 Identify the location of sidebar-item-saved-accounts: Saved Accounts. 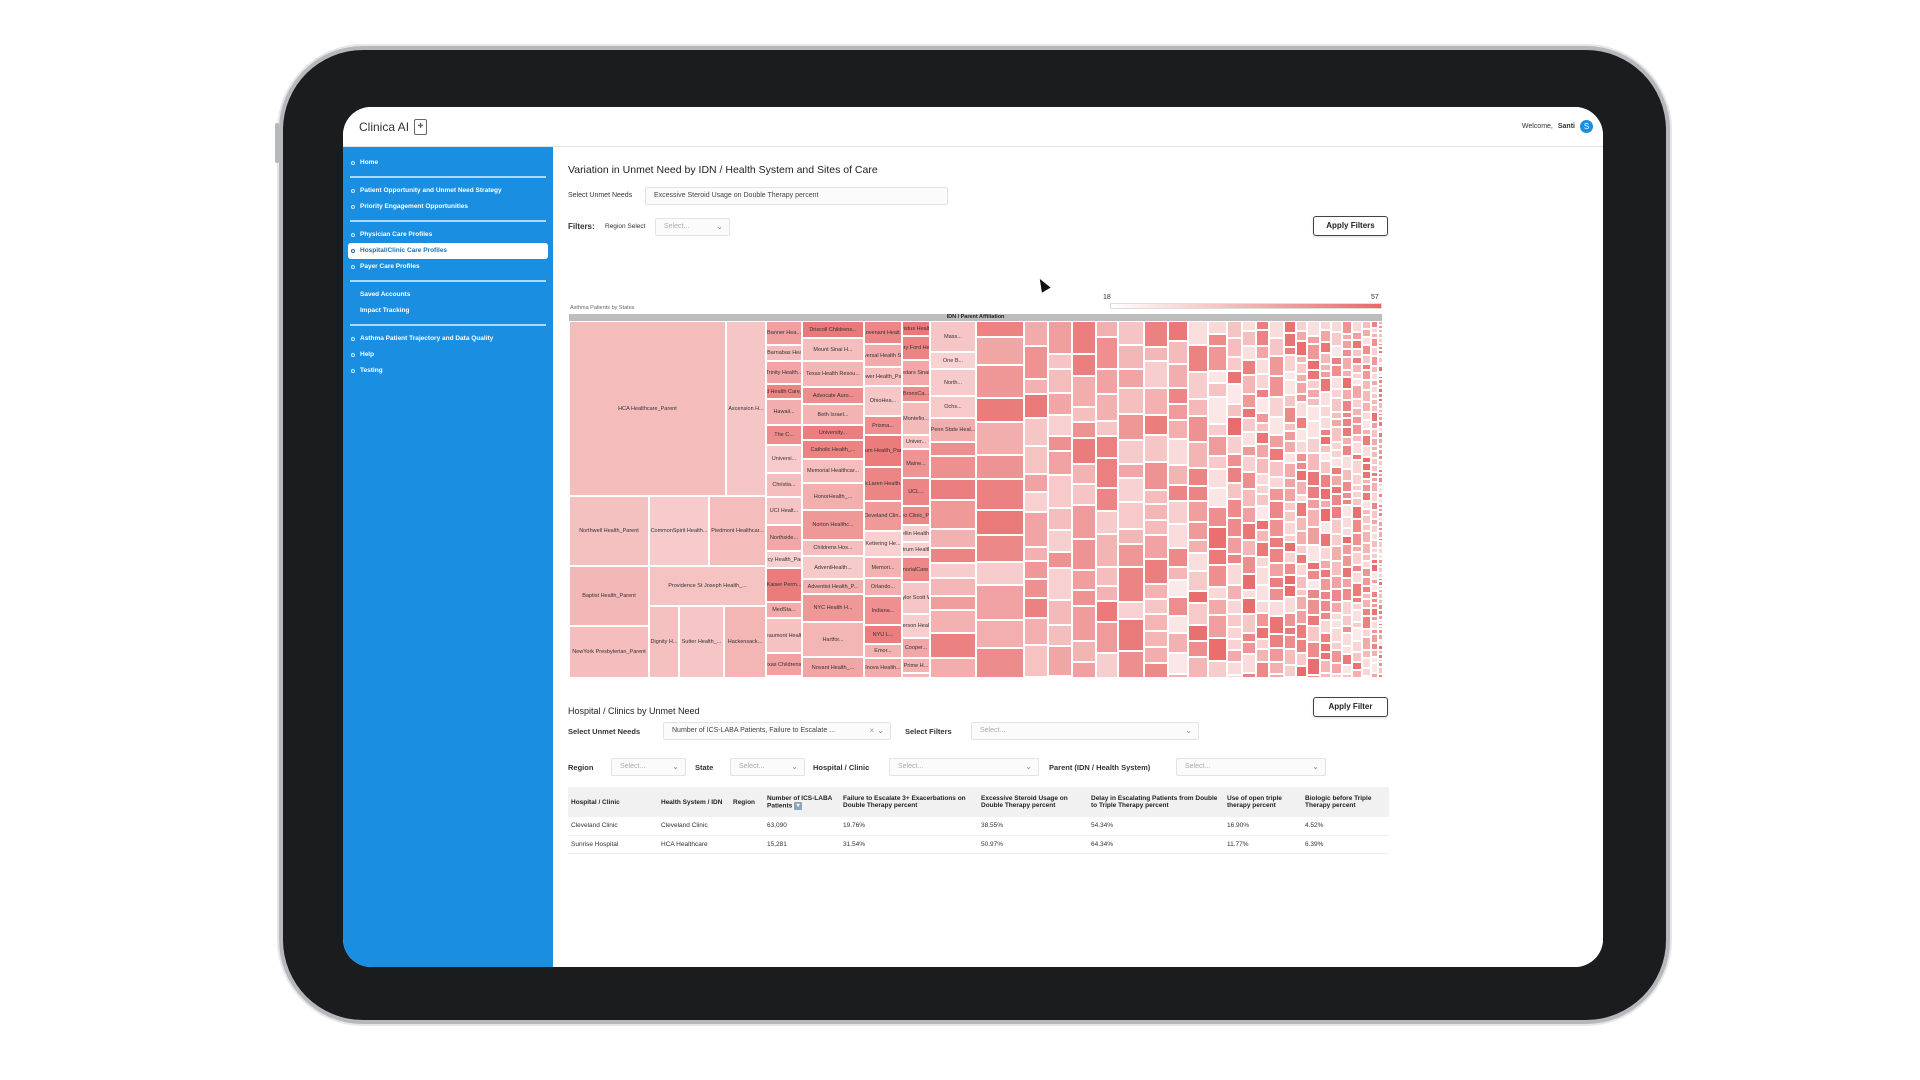
(448, 295).